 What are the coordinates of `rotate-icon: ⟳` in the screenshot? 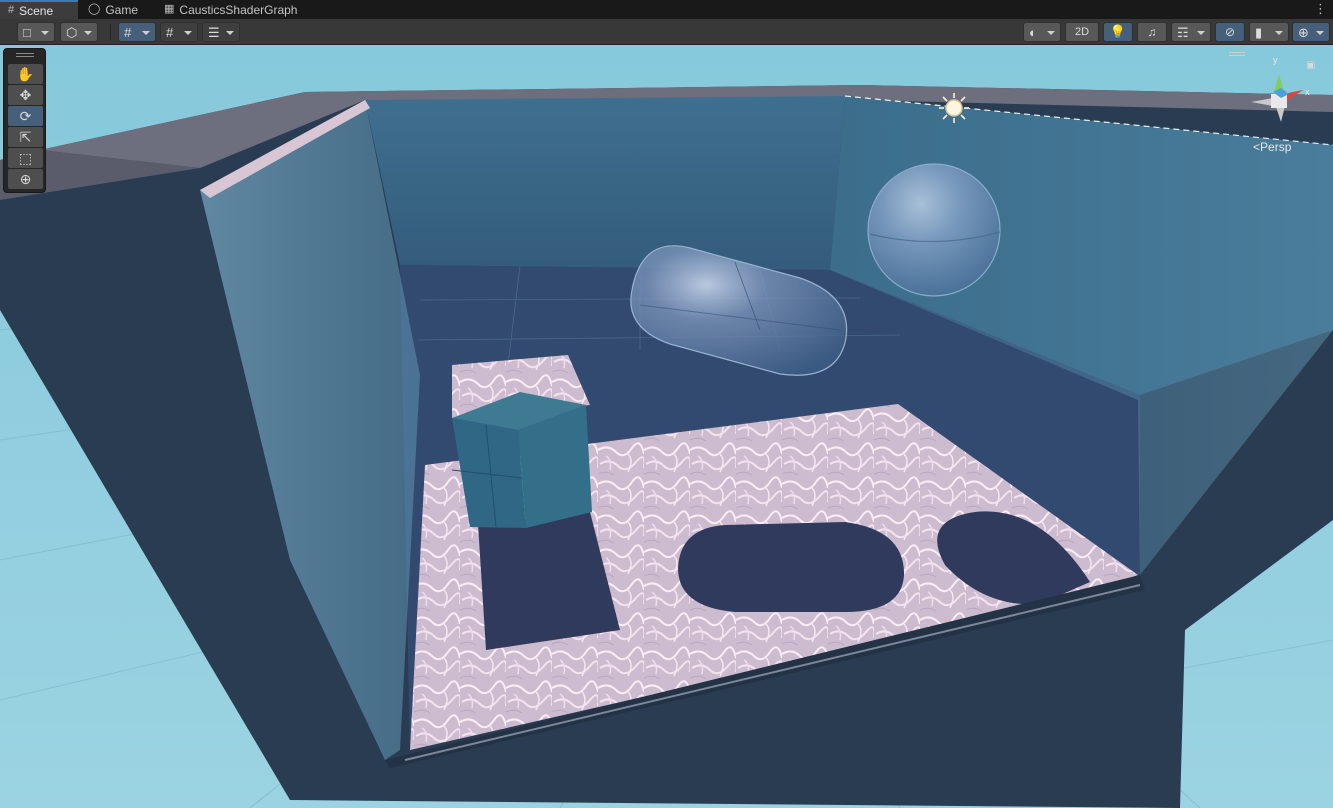 It's located at (25, 115).